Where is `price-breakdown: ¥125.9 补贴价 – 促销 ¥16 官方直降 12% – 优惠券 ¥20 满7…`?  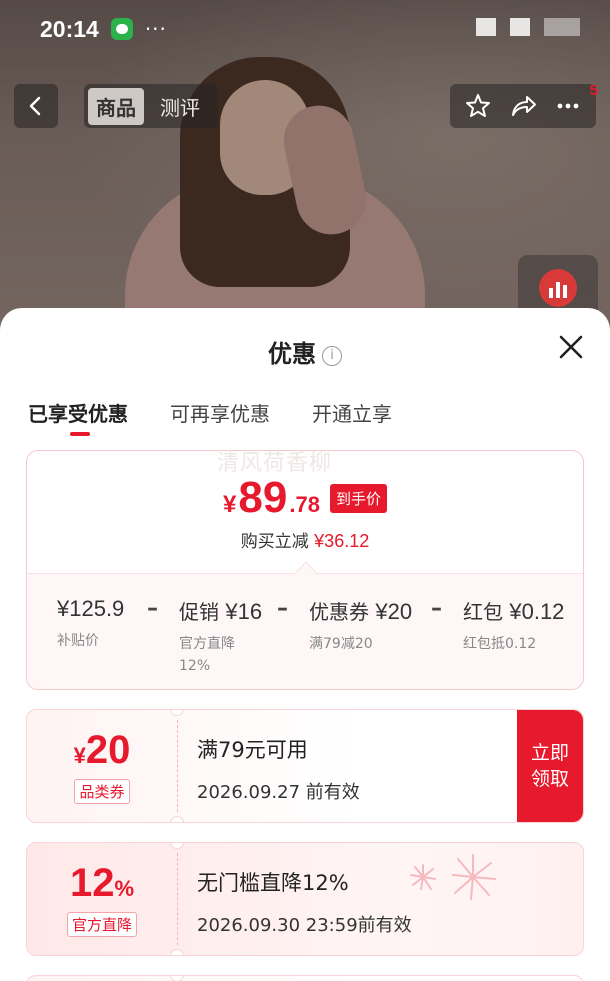 price-breakdown: ¥125.9 补贴价 – 促销 ¥16 官方直降 12% – 优惠券 ¥20 满7… is located at coordinates (305, 625).